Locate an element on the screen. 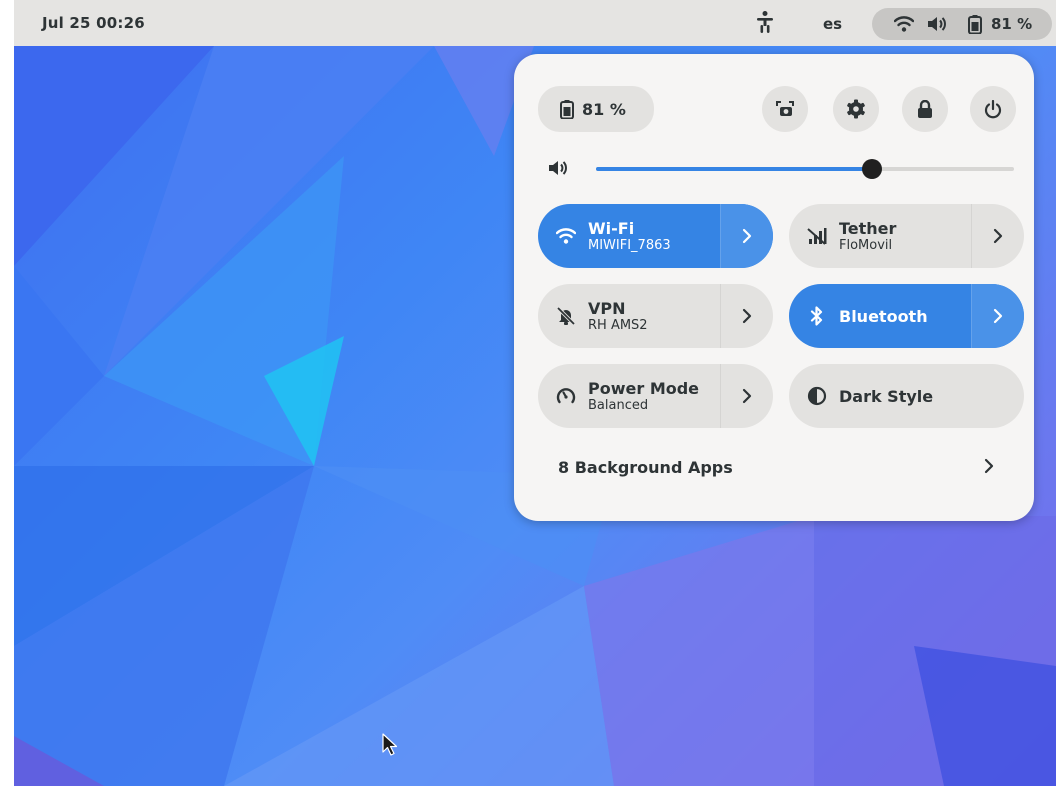 The height and width of the screenshot is (786, 1056). power-icon is located at coordinates (993, 109).